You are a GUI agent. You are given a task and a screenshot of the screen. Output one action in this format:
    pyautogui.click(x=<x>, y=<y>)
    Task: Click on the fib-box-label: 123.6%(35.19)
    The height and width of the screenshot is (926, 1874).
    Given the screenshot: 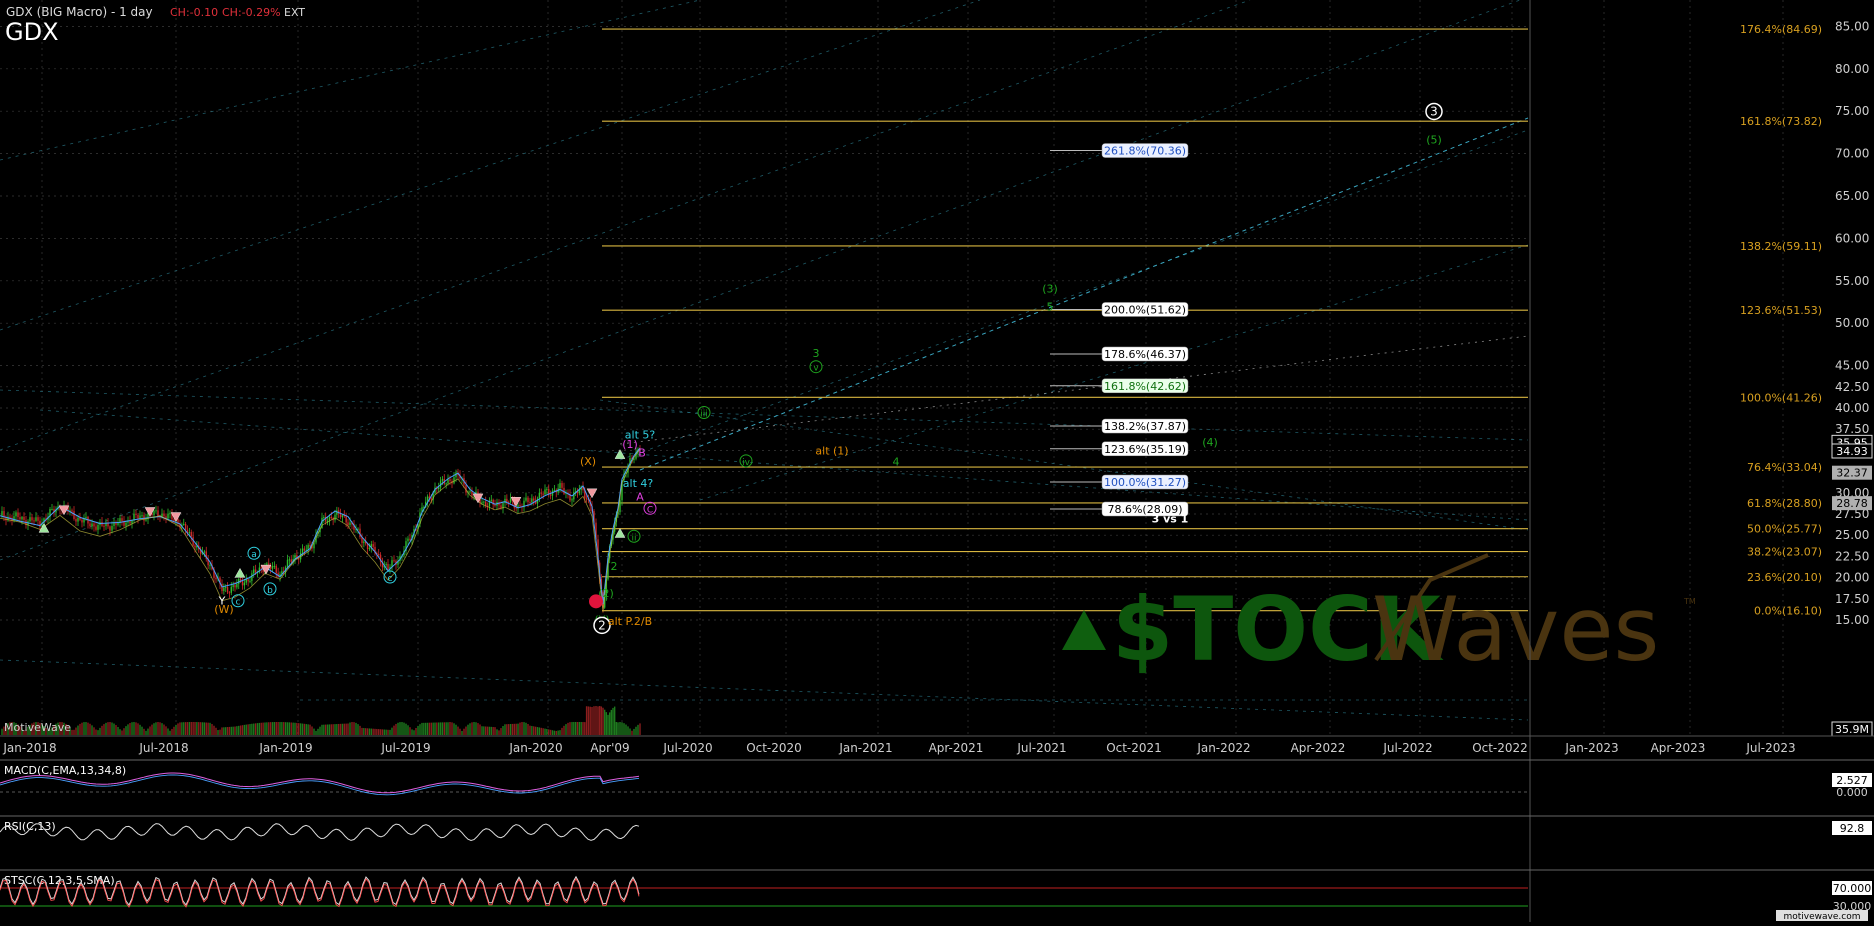 What is the action you would take?
    pyautogui.click(x=1145, y=449)
    